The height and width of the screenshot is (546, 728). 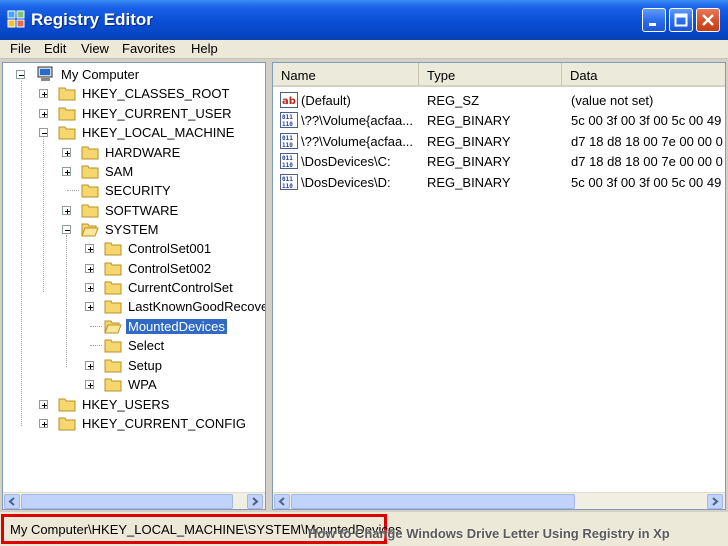 I want to click on menu-edit: Edit, so click(x=55, y=48).